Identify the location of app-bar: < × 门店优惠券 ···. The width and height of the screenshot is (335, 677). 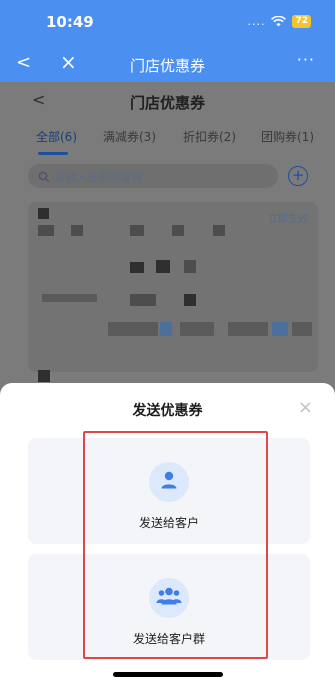
(167, 64).